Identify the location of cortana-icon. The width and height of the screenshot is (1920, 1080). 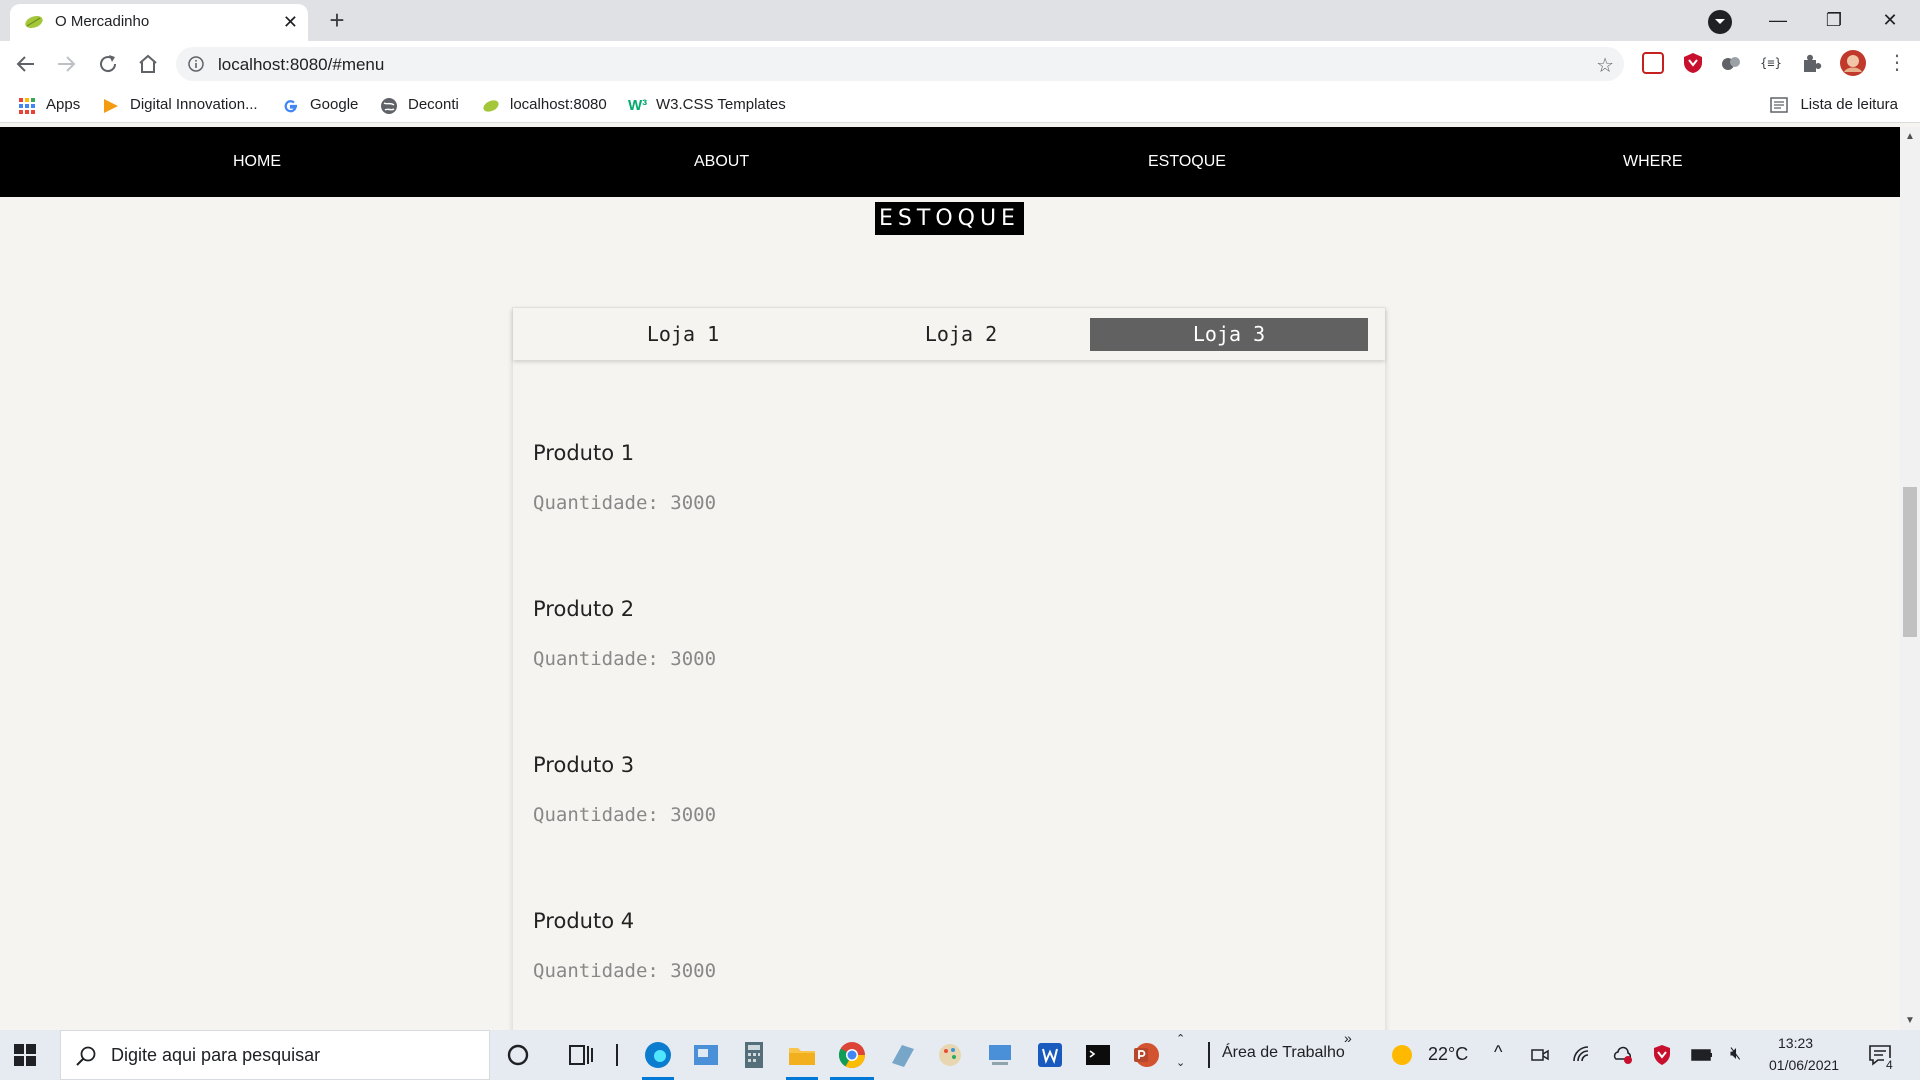
(518, 1055).